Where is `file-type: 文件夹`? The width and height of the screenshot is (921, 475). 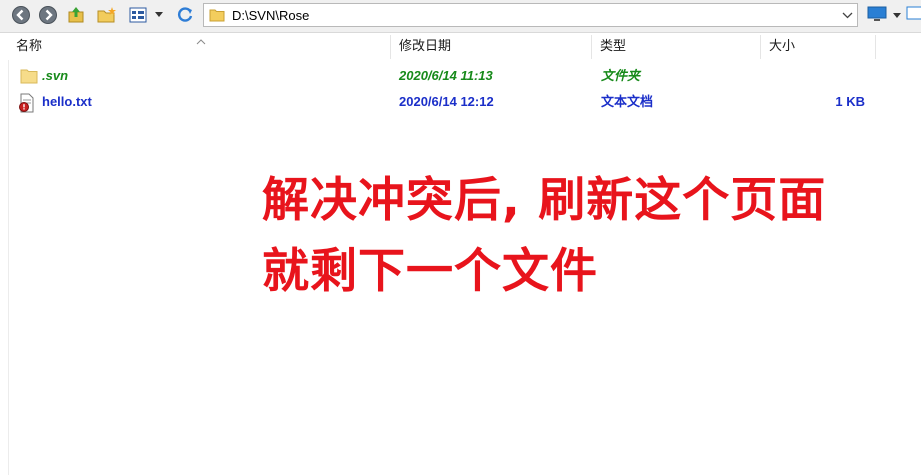
file-type: 文件夹 is located at coordinates (621, 75).